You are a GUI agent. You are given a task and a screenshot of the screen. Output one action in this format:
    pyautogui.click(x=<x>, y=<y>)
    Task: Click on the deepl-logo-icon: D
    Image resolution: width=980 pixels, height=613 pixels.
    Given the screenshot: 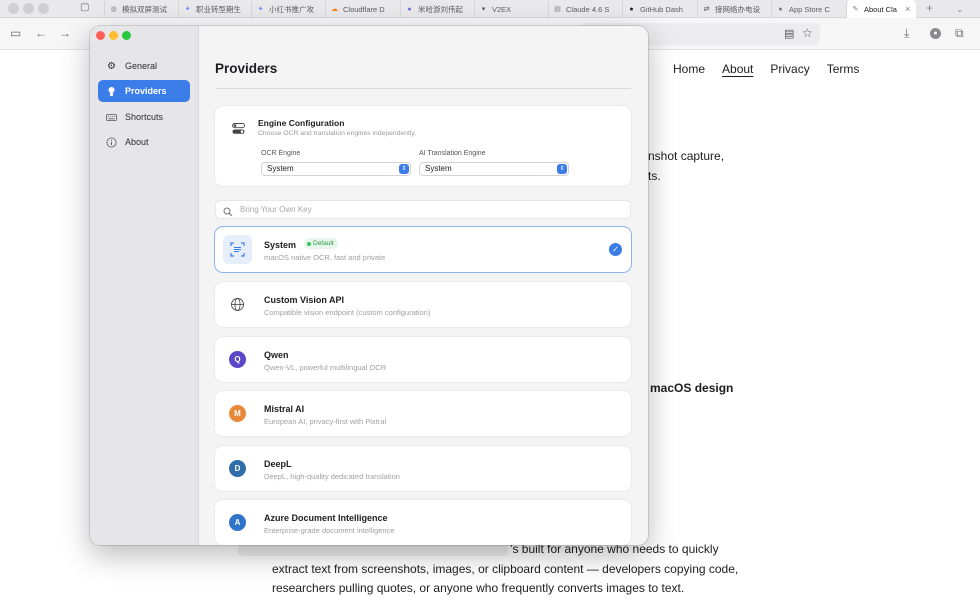 What is the action you would take?
    pyautogui.click(x=237, y=468)
    